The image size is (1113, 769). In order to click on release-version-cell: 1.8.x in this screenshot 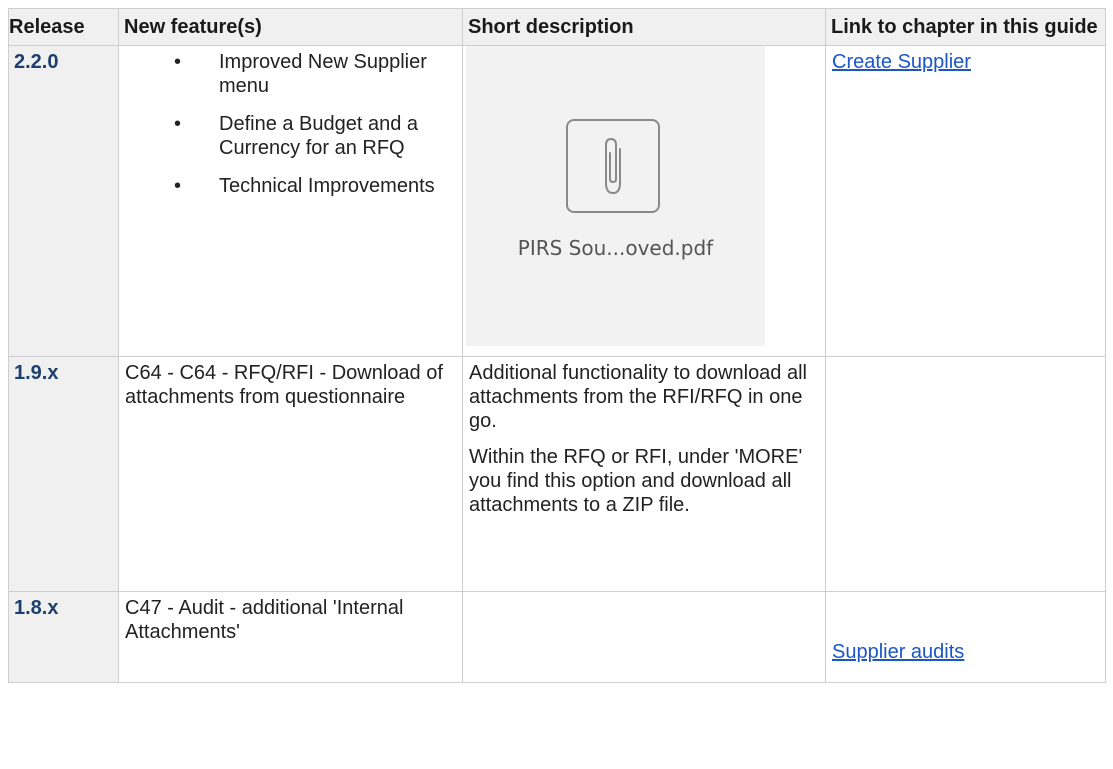, I will do `click(63, 637)`.